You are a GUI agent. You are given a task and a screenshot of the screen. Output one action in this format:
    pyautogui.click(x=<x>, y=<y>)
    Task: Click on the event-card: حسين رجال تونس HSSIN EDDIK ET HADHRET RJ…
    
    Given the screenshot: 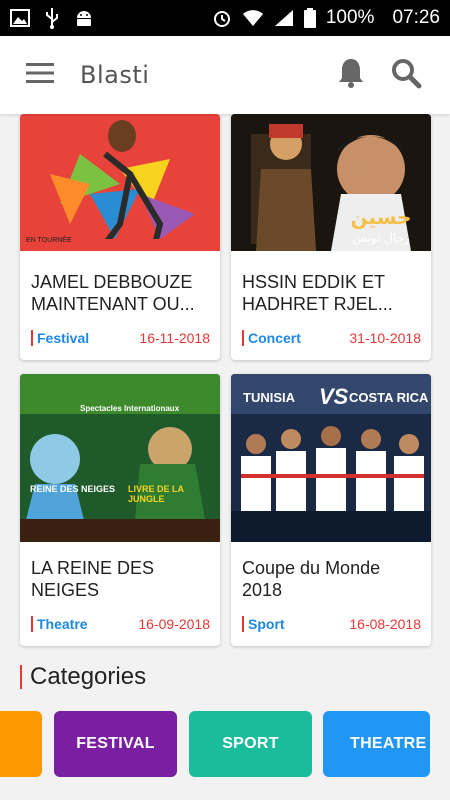 What is the action you would take?
    pyautogui.click(x=331, y=237)
    